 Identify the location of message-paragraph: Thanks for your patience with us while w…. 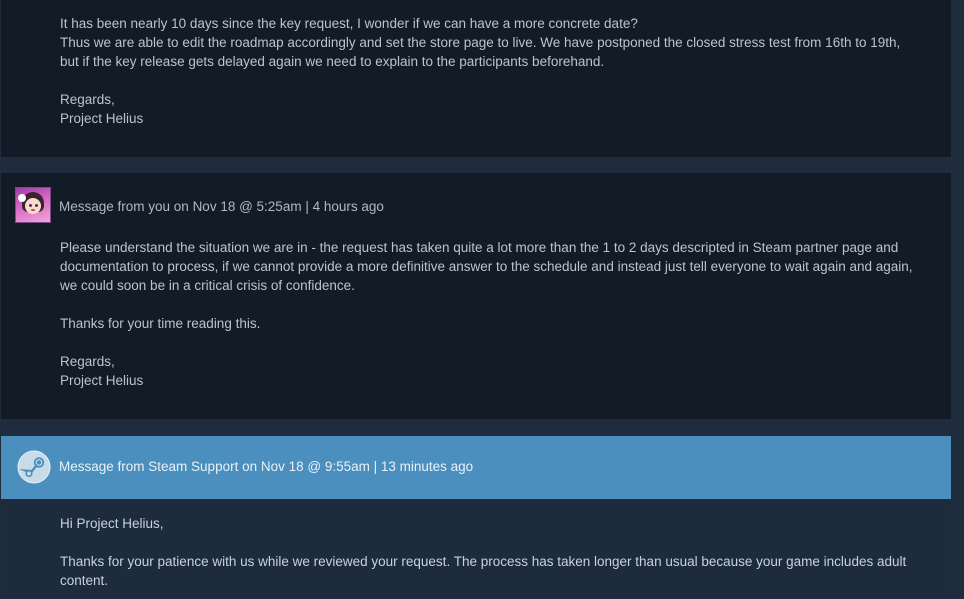
(483, 571).